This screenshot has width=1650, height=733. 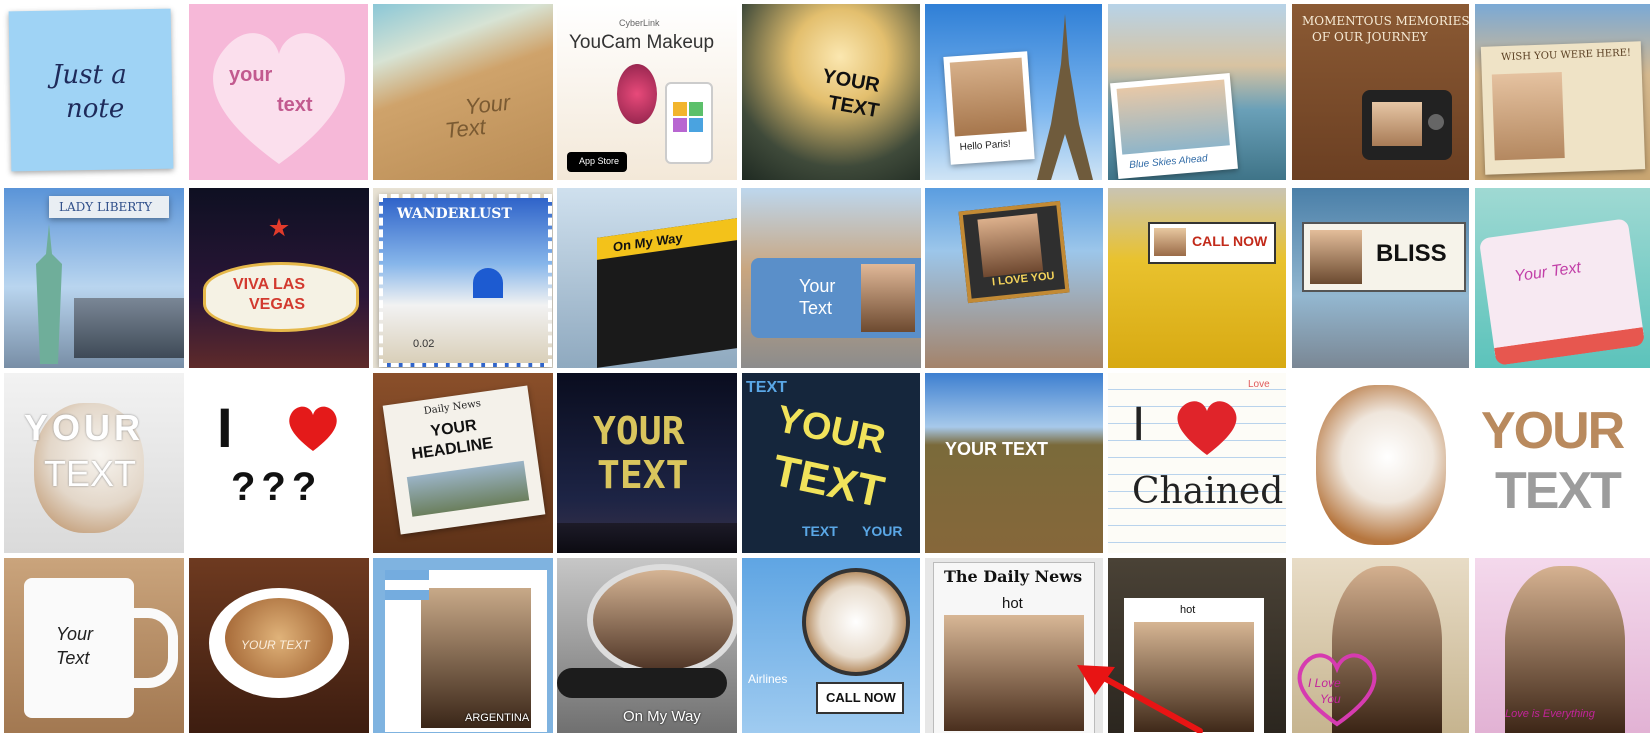 I want to click on headline-line-2: HEADLINE, so click(x=452, y=449).